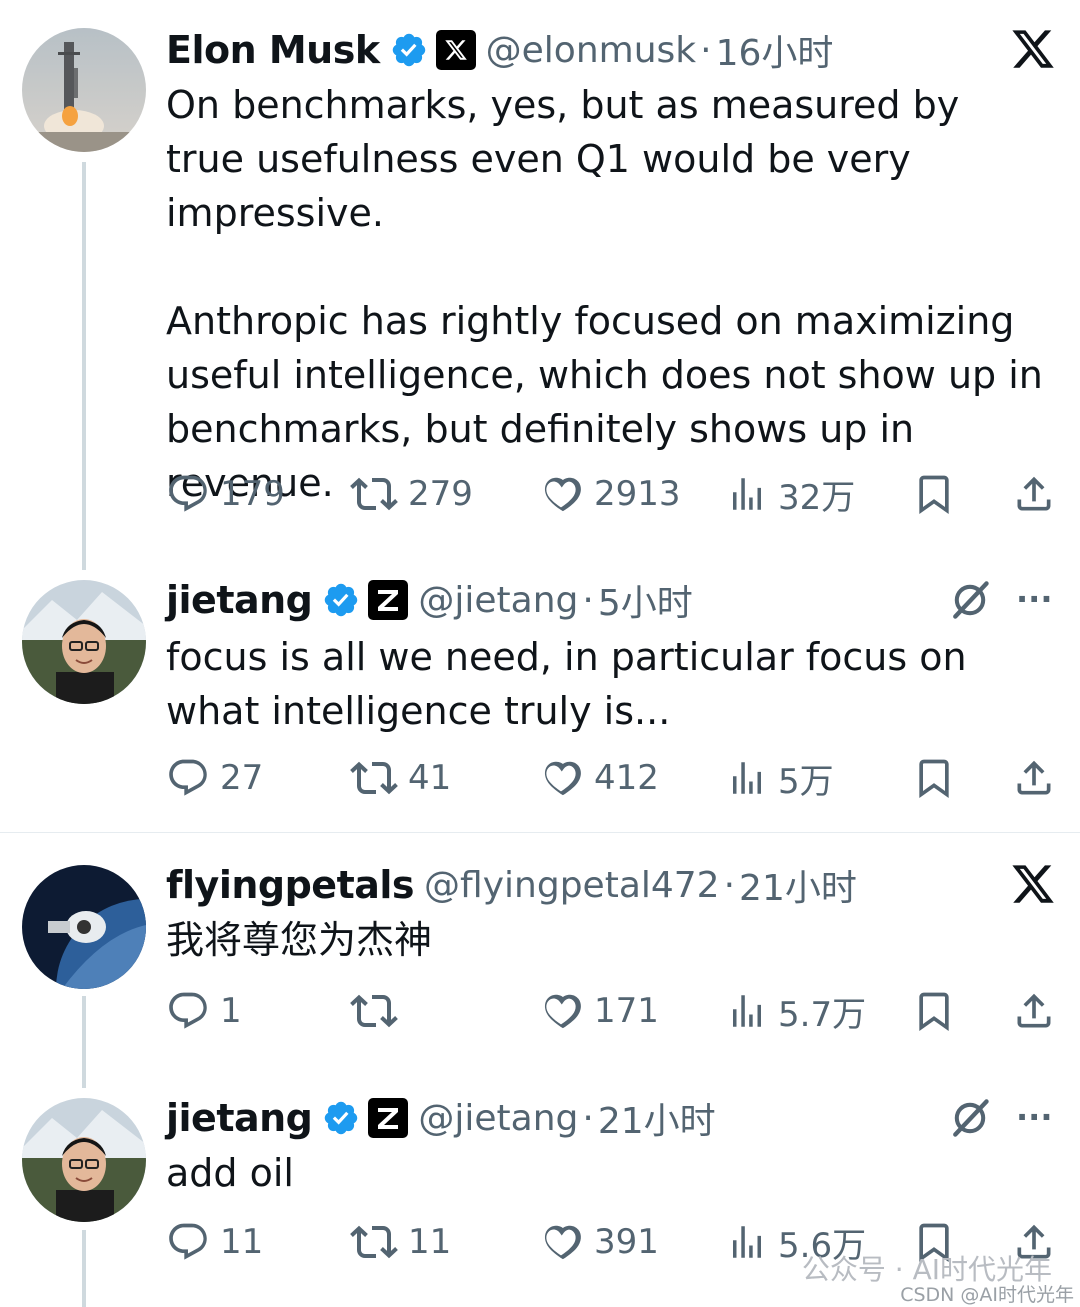 This screenshot has width=1080, height=1307. I want to click on tweet-text: 我将尊您为杰神, so click(299, 940).